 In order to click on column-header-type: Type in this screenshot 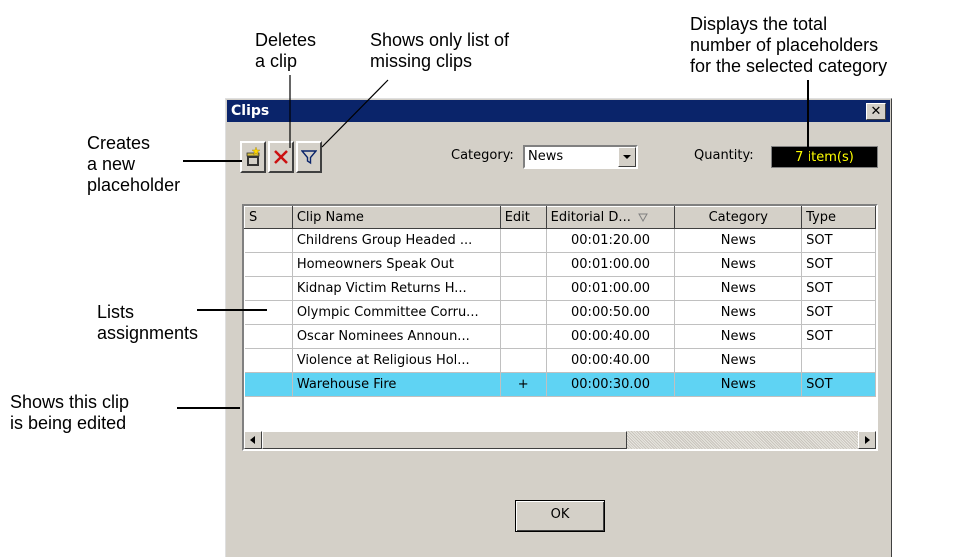, I will do `click(838, 217)`.